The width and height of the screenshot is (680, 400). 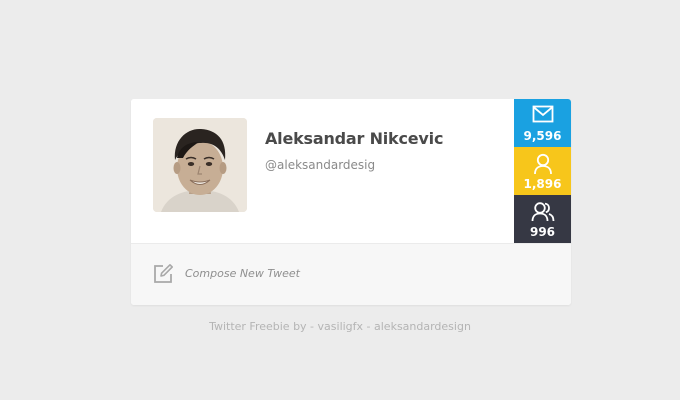 What do you see at coordinates (200, 165) in the screenshot?
I see `avatar` at bounding box center [200, 165].